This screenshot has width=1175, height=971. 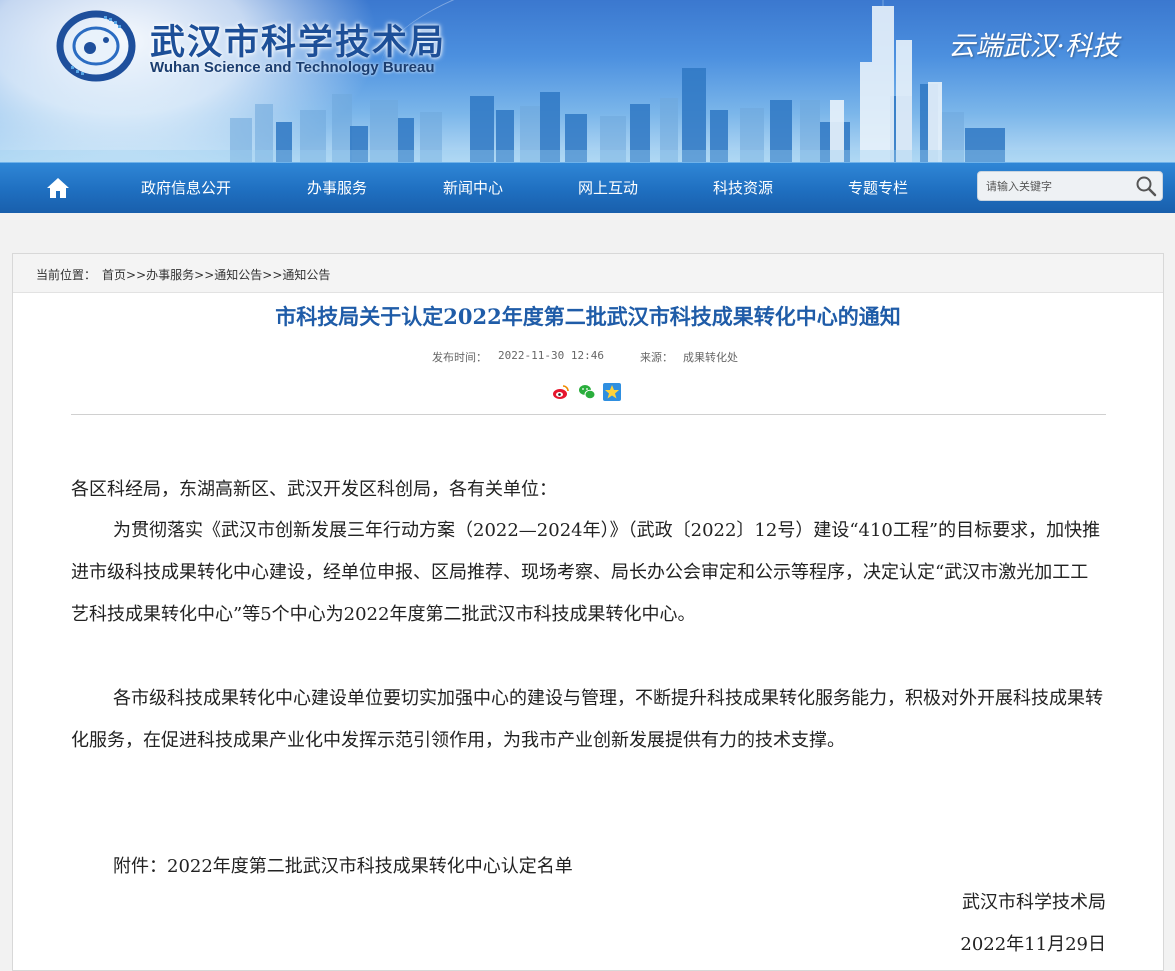 I want to click on search-icon, so click(x=1146, y=186).